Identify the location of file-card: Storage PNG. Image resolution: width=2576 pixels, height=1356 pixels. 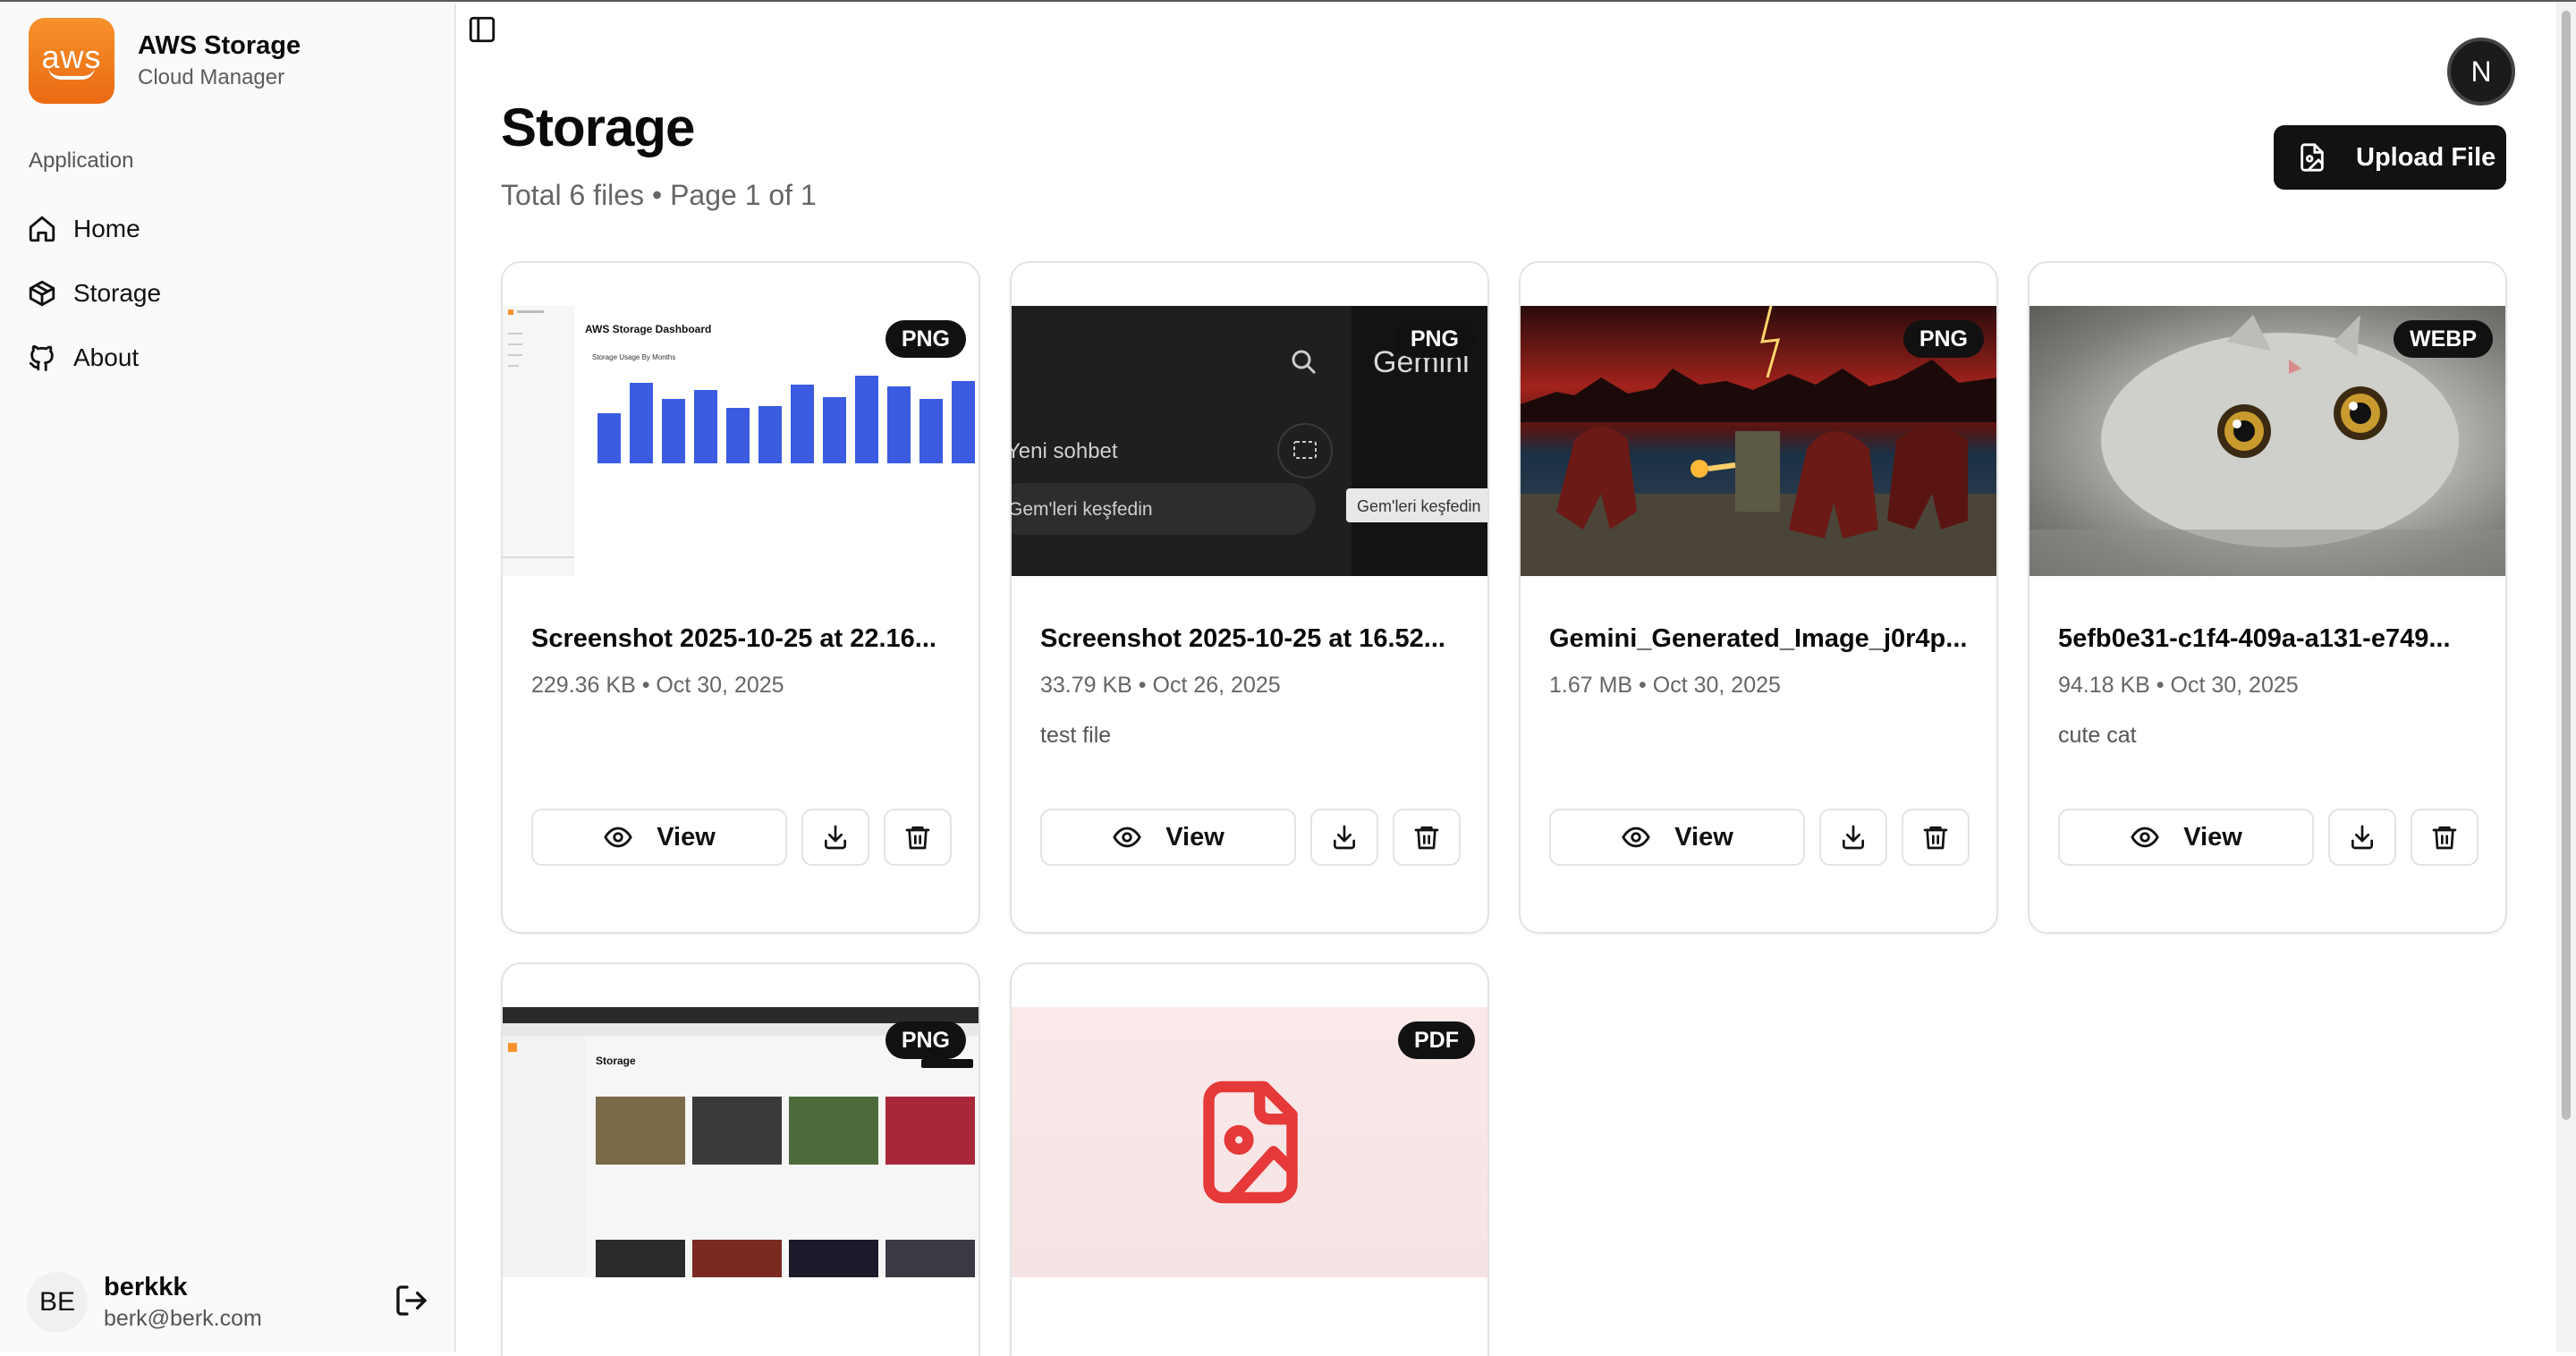
(740, 1159).